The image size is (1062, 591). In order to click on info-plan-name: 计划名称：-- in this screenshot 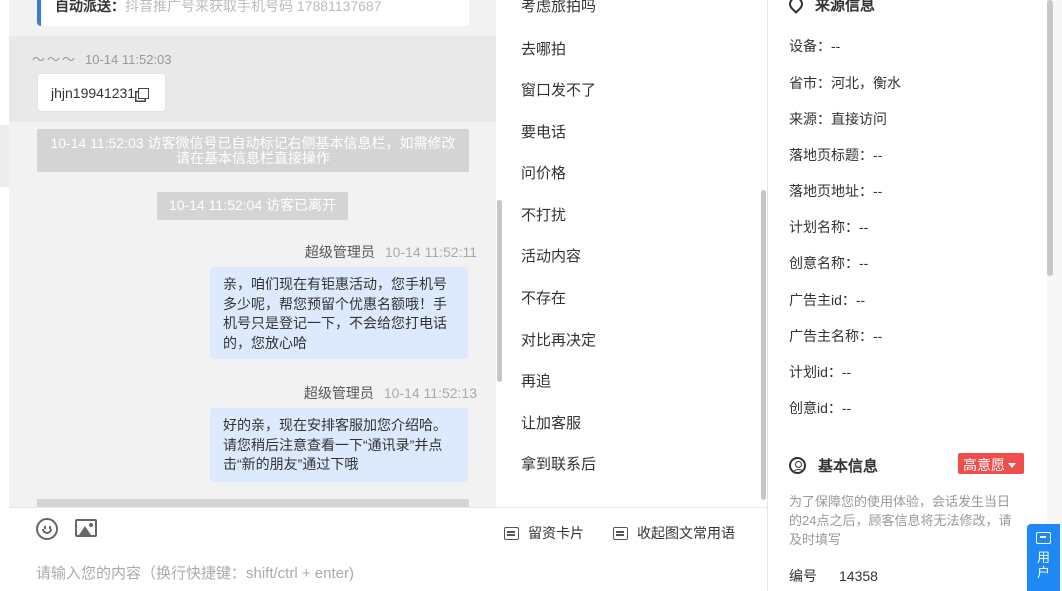, I will do `click(829, 227)`.